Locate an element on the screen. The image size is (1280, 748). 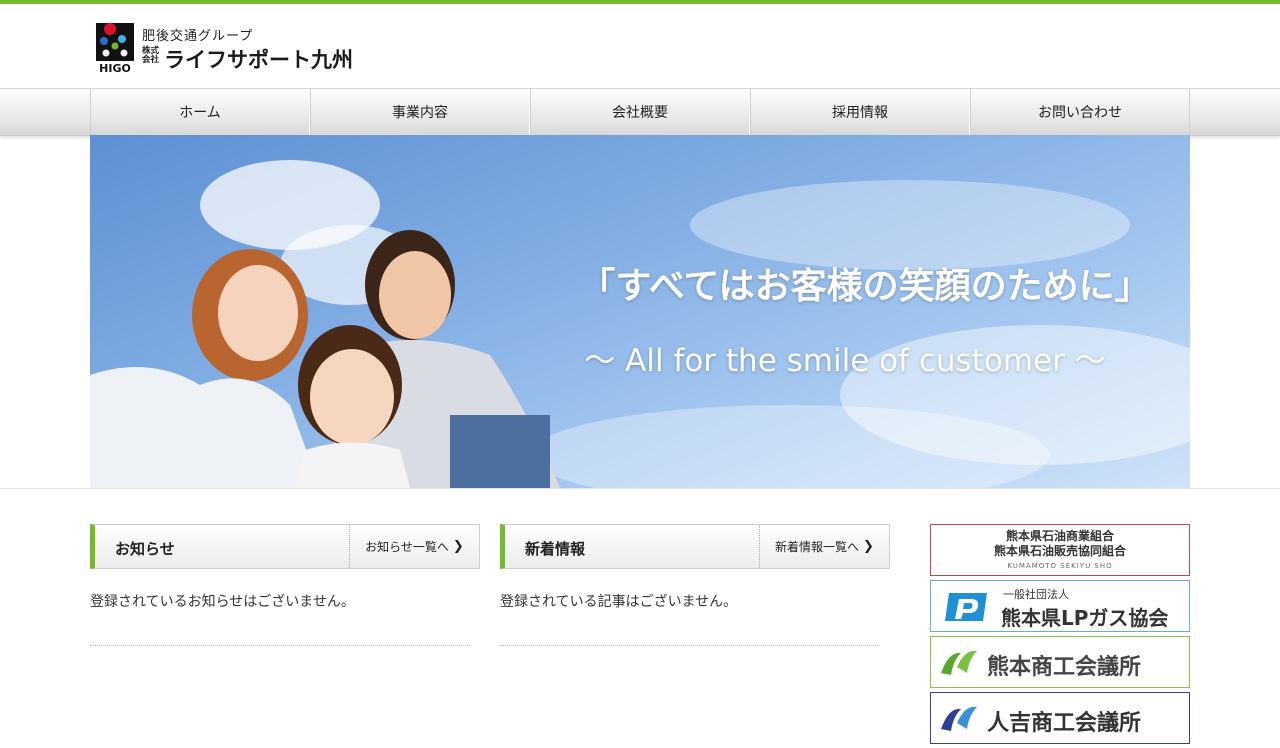
banner-sekiyu-line2: 熊本県石油販売協同組合 is located at coordinates (1059, 551).